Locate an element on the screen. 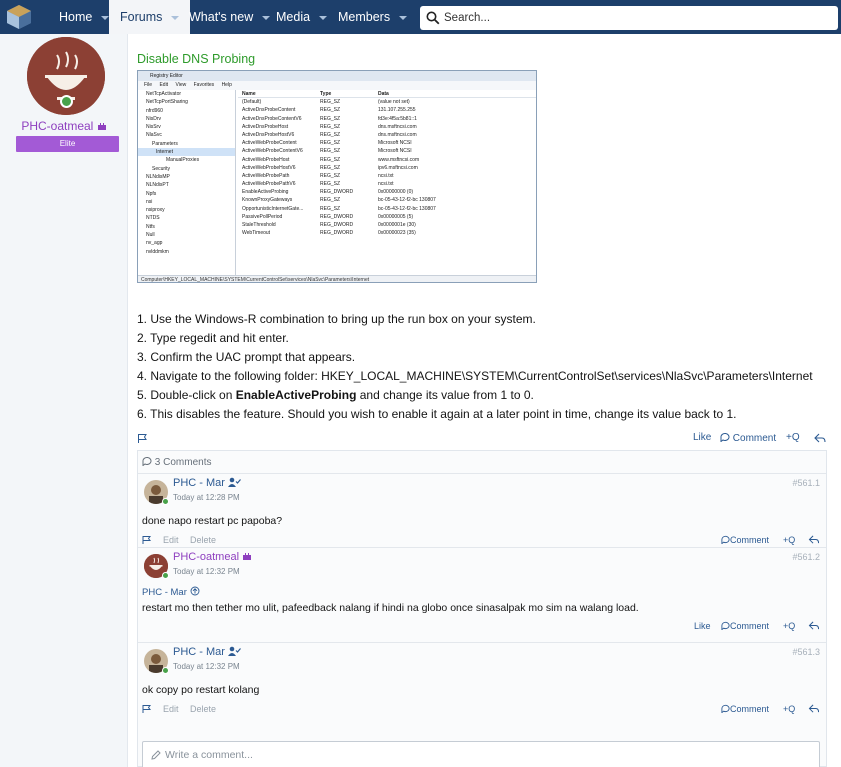 The width and height of the screenshot is (841, 767). registry-tree-node: NetTcpPortSharing is located at coordinates (186, 102).